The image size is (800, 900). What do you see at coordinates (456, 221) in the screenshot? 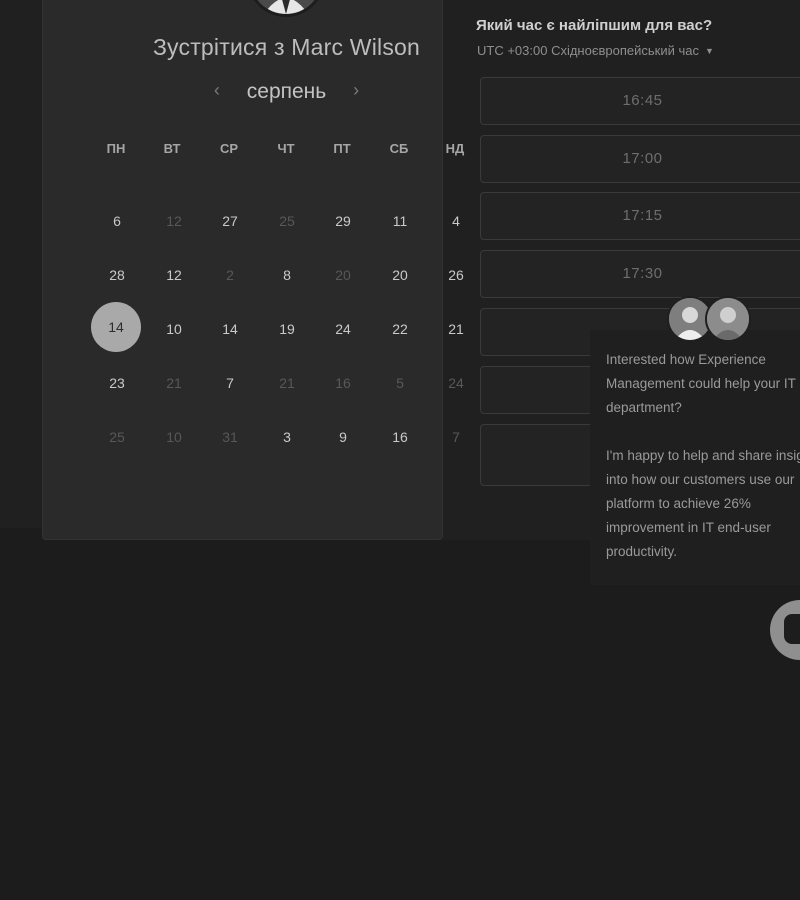
I see `calendar-day: 4` at bounding box center [456, 221].